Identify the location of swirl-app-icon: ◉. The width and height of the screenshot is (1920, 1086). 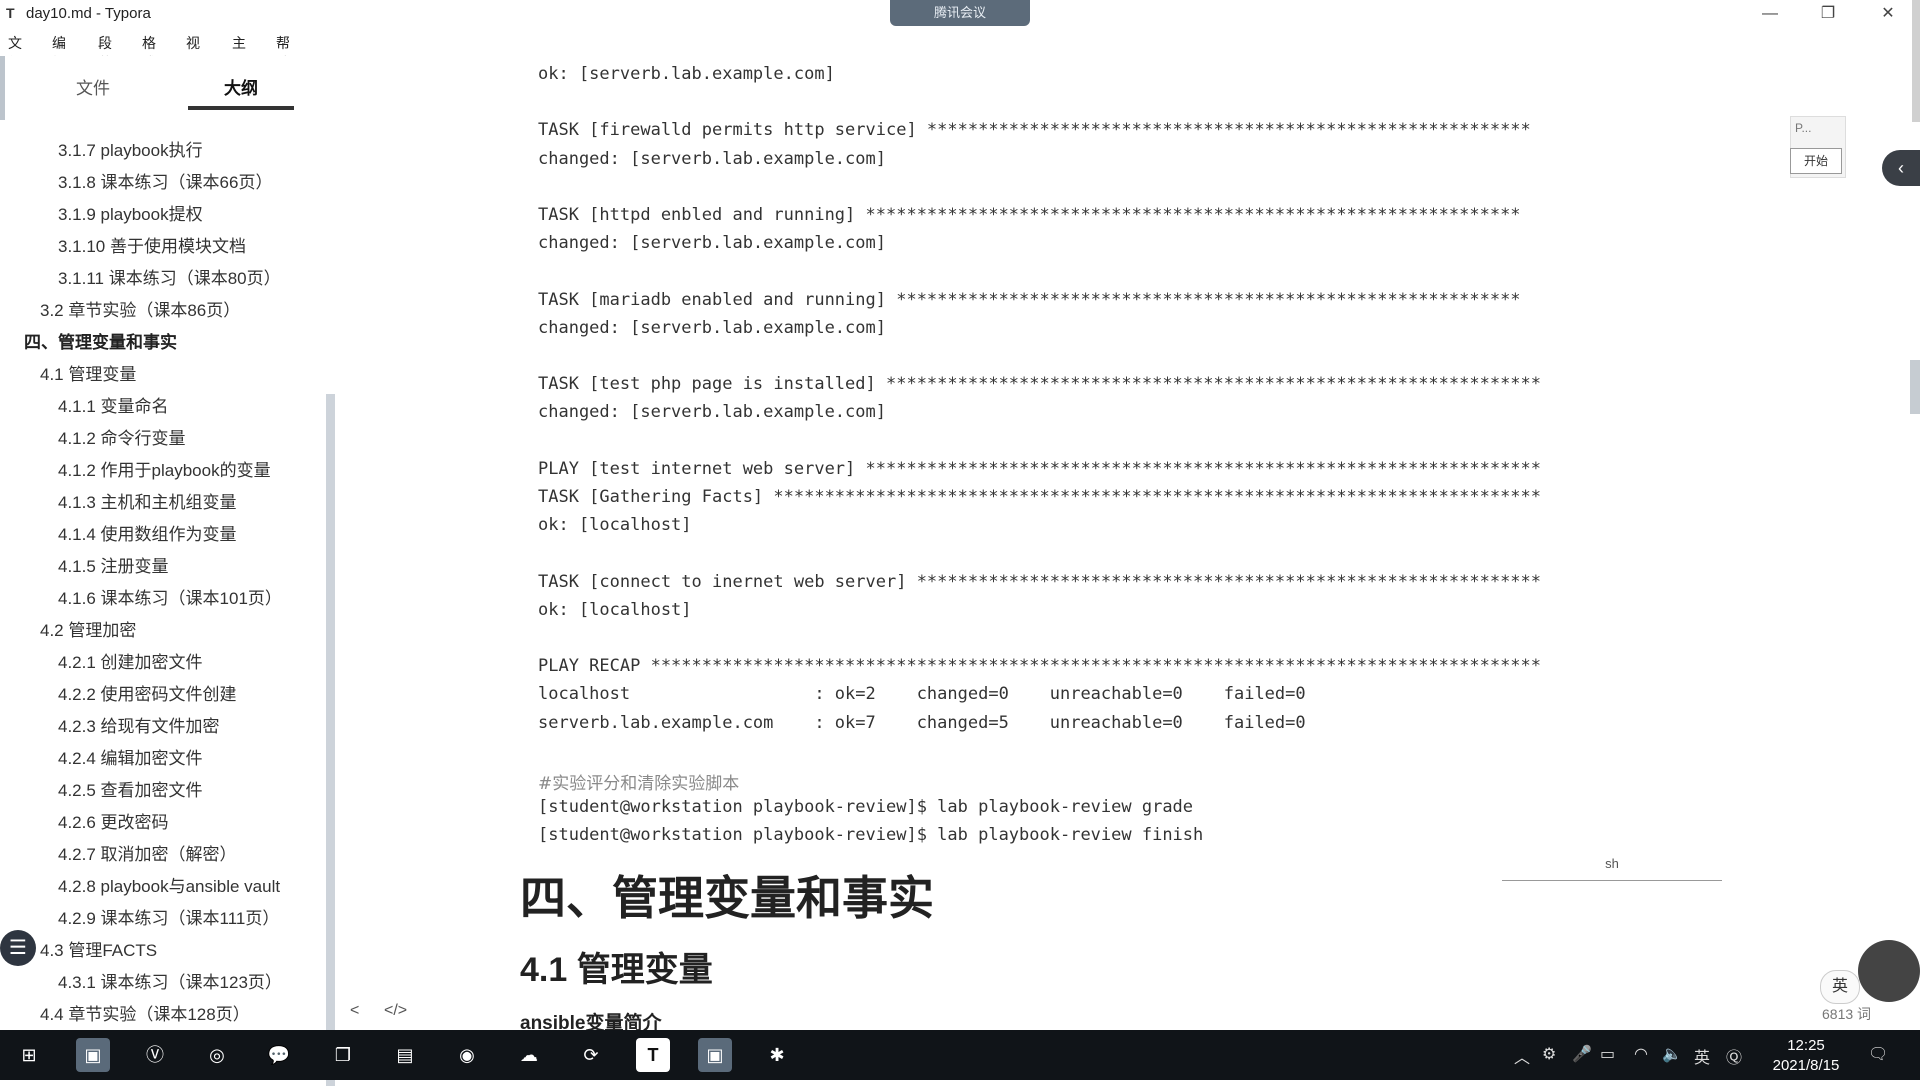
(467, 1055).